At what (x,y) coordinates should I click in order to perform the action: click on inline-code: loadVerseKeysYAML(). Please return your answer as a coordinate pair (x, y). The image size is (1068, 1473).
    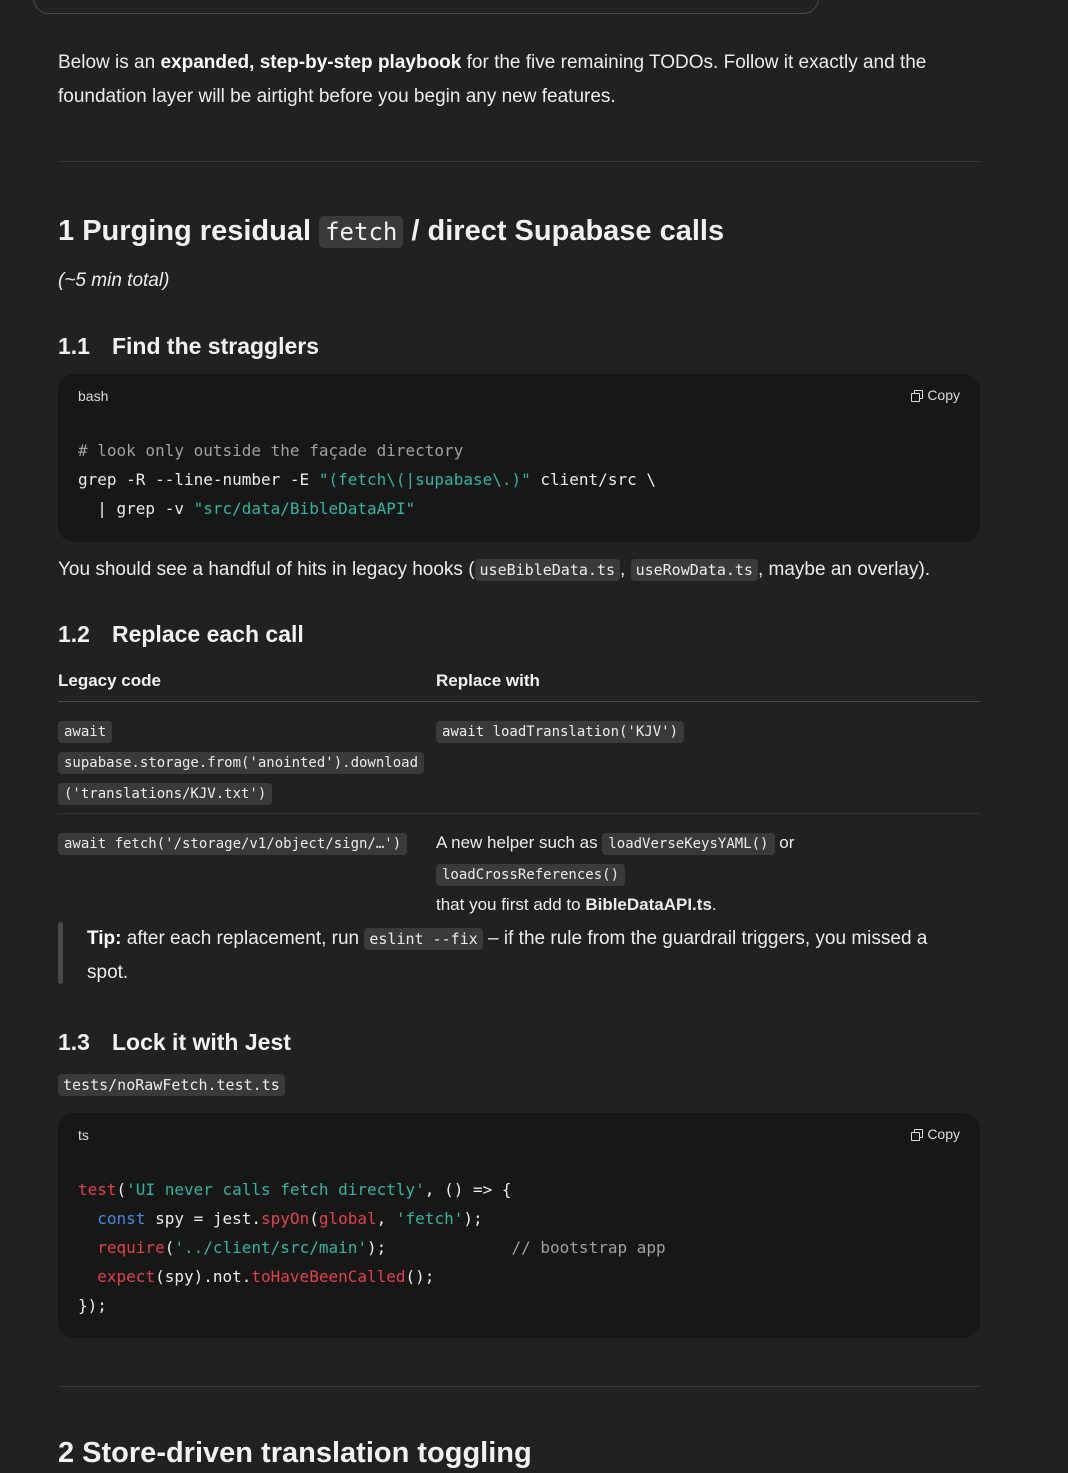
    Looking at the image, I should click on (688, 844).